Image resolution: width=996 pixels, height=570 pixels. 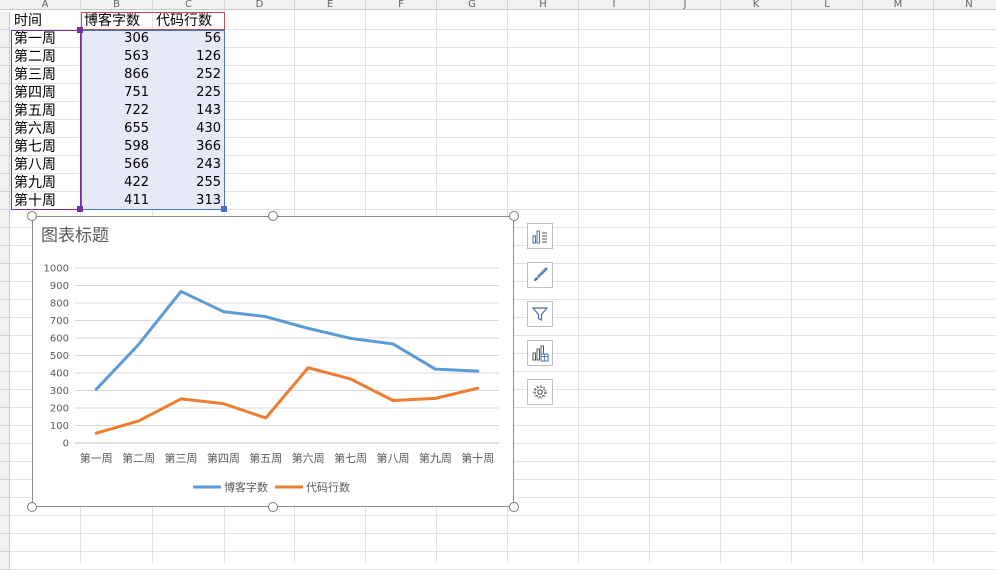 What do you see at coordinates (514, 216) in the screenshot?
I see `resize-handle-top-right` at bounding box center [514, 216].